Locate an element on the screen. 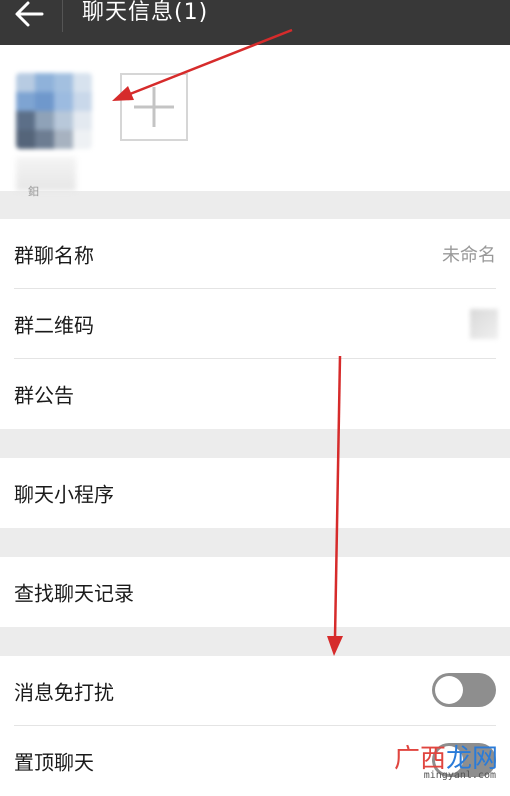  annotation-arrow-head is located at coordinates (335, 646).